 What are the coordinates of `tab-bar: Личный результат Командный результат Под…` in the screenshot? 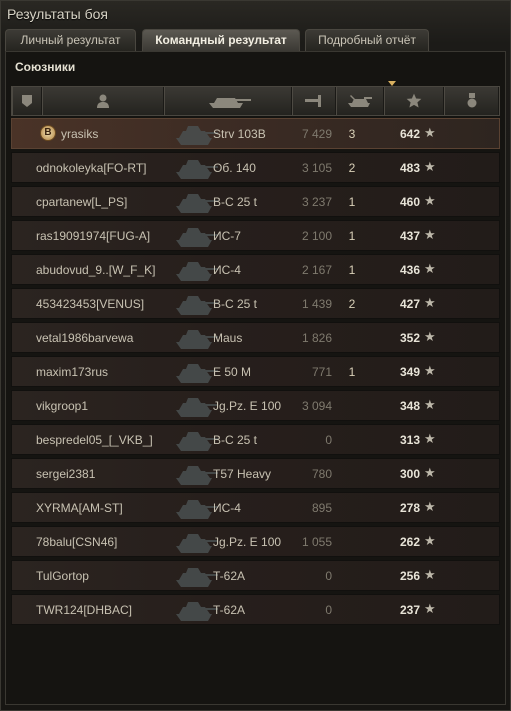 It's located at (255, 40).